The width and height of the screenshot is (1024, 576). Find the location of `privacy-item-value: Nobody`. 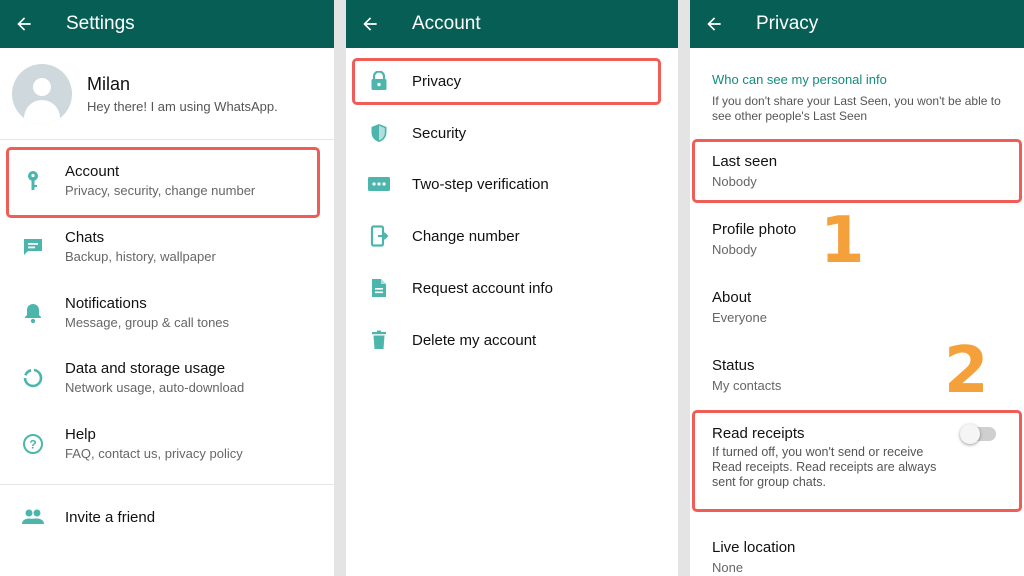

privacy-item-value: Nobody is located at coordinates (734, 181).